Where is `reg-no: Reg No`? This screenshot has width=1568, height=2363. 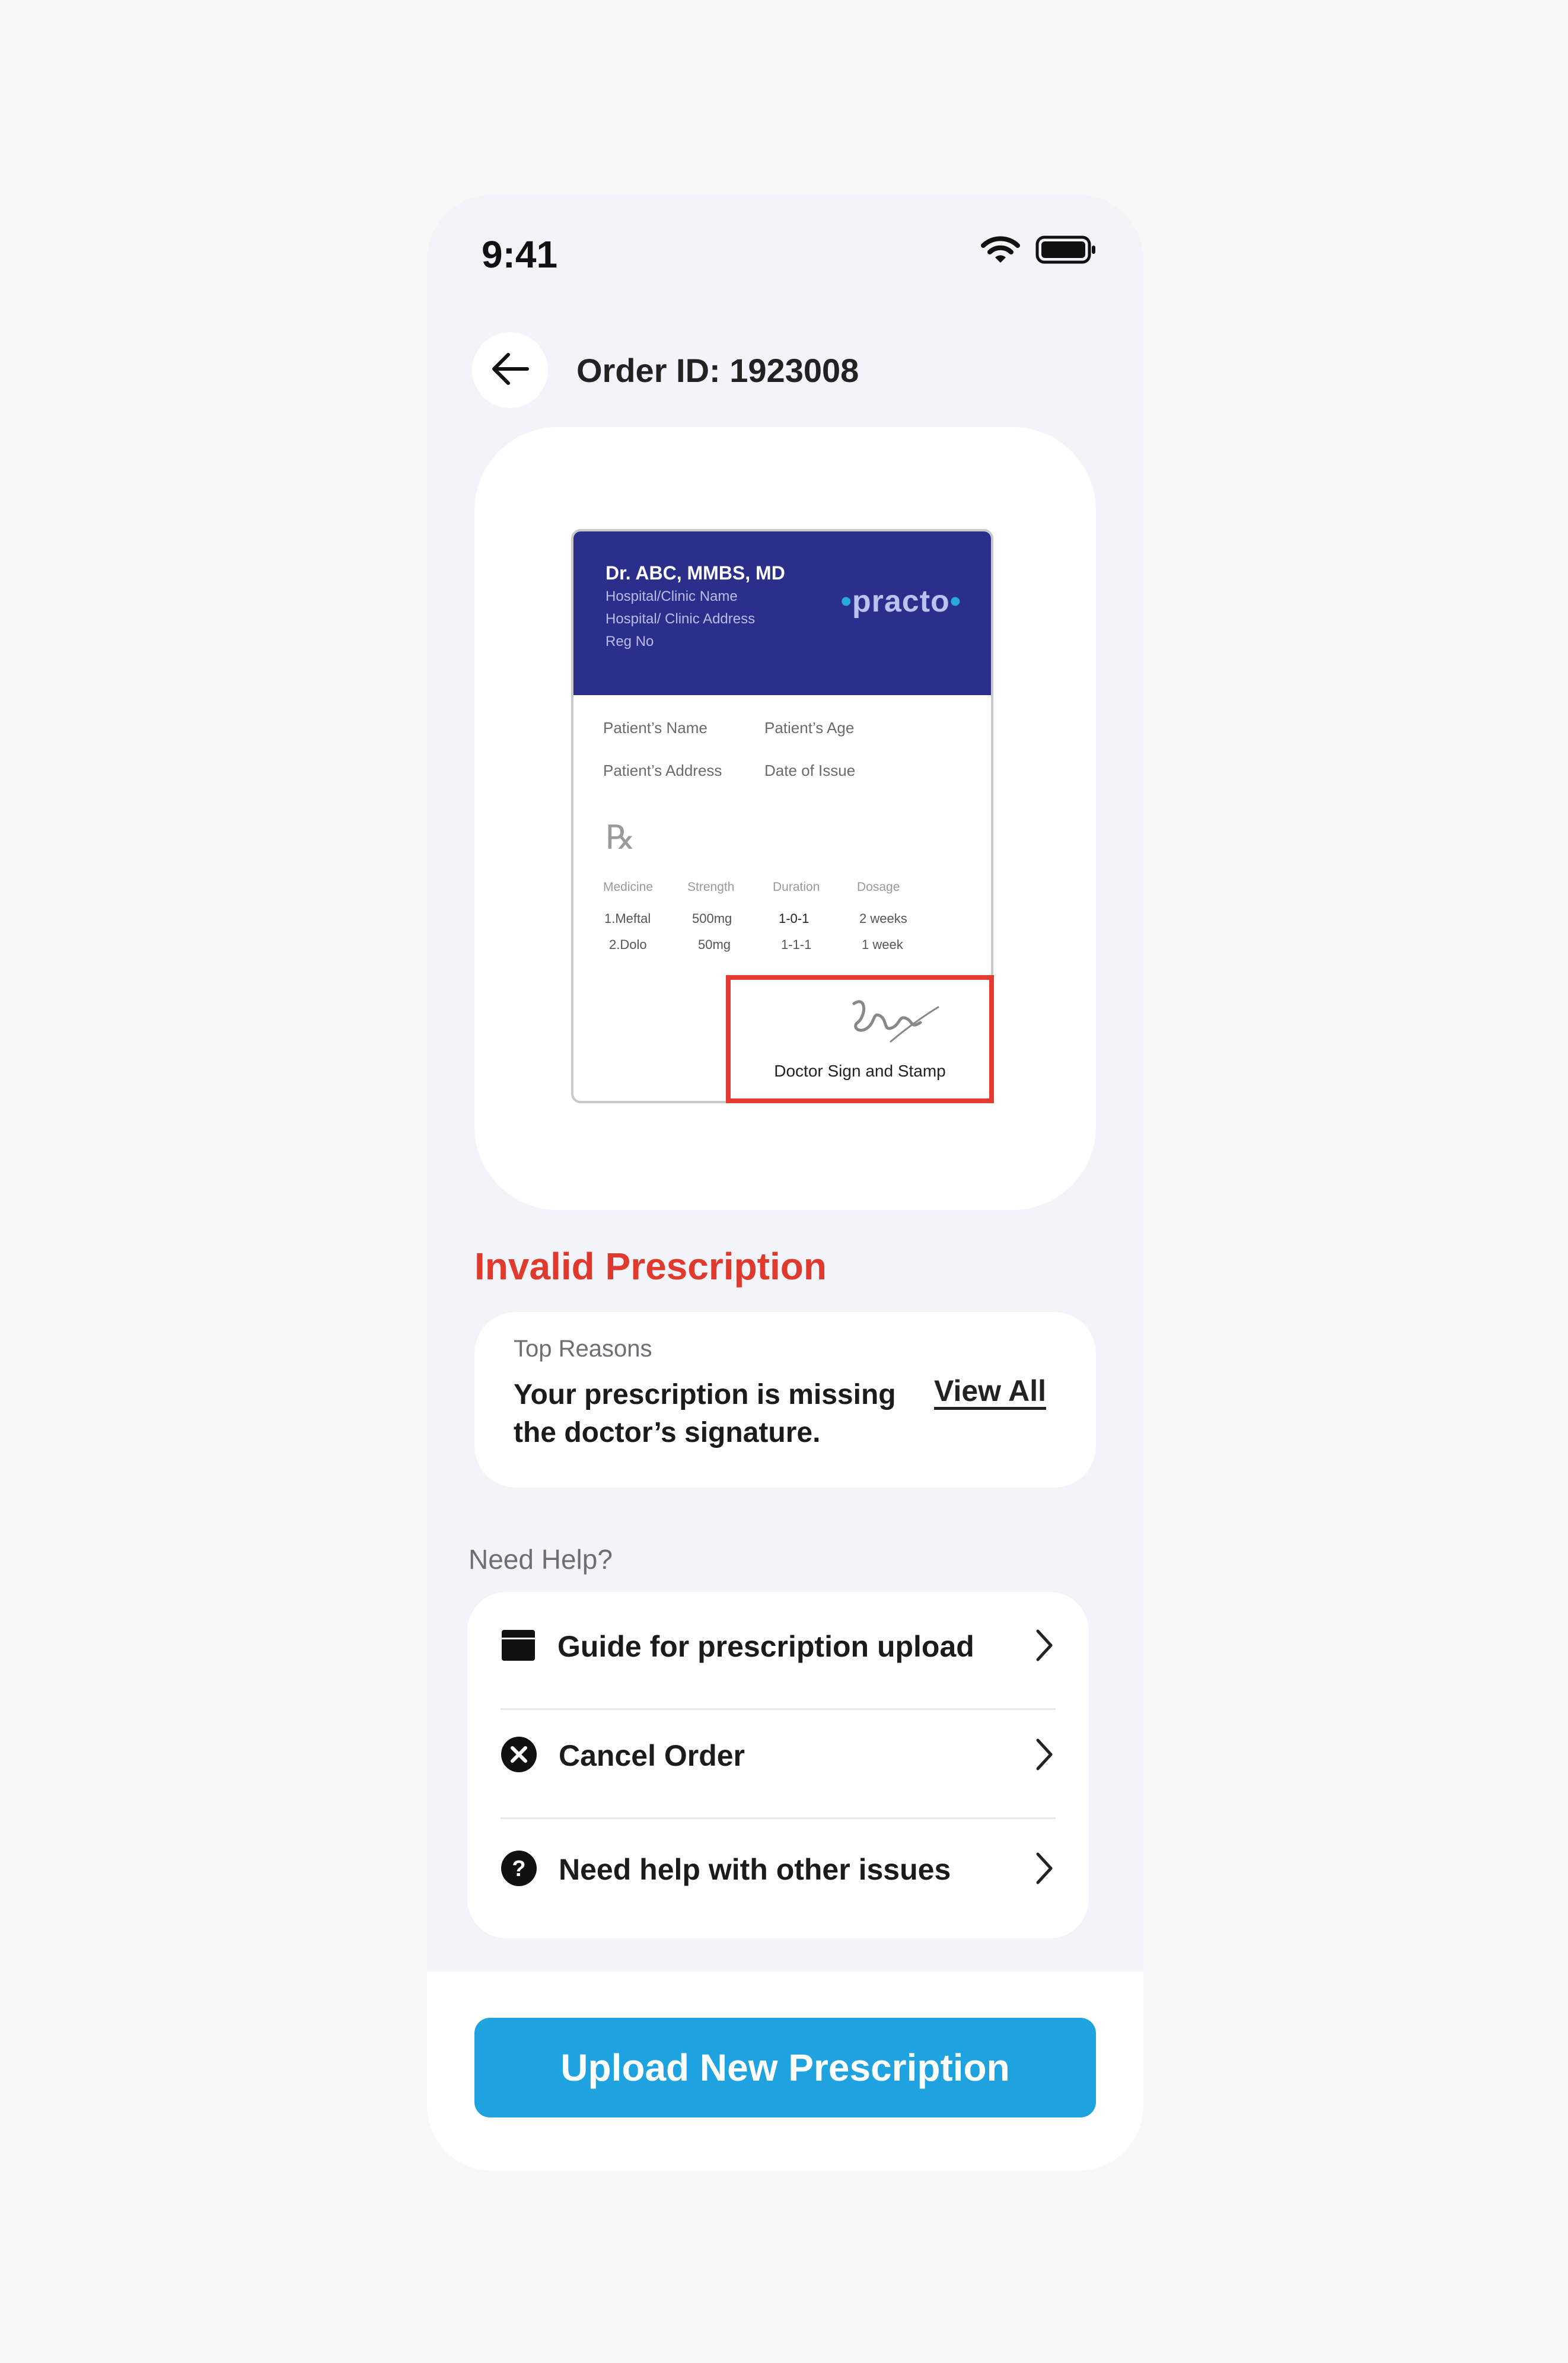 reg-no: Reg No is located at coordinates (629, 641).